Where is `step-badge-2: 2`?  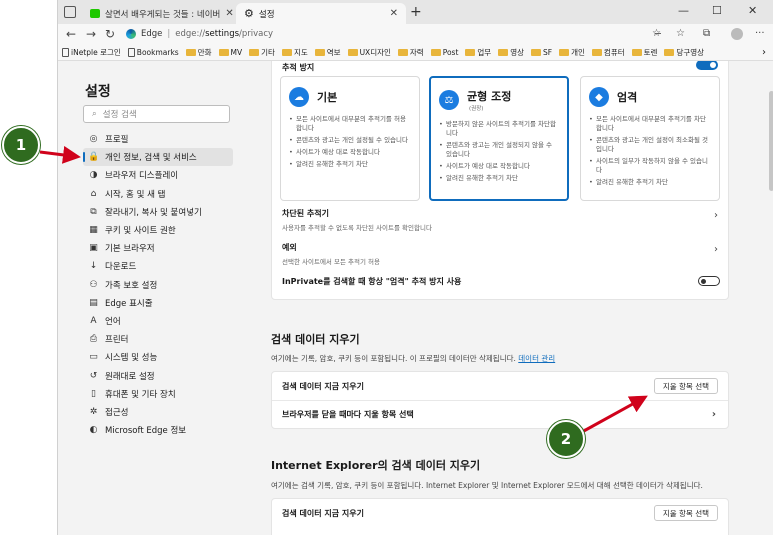 step-badge-2: 2 is located at coordinates (566, 439).